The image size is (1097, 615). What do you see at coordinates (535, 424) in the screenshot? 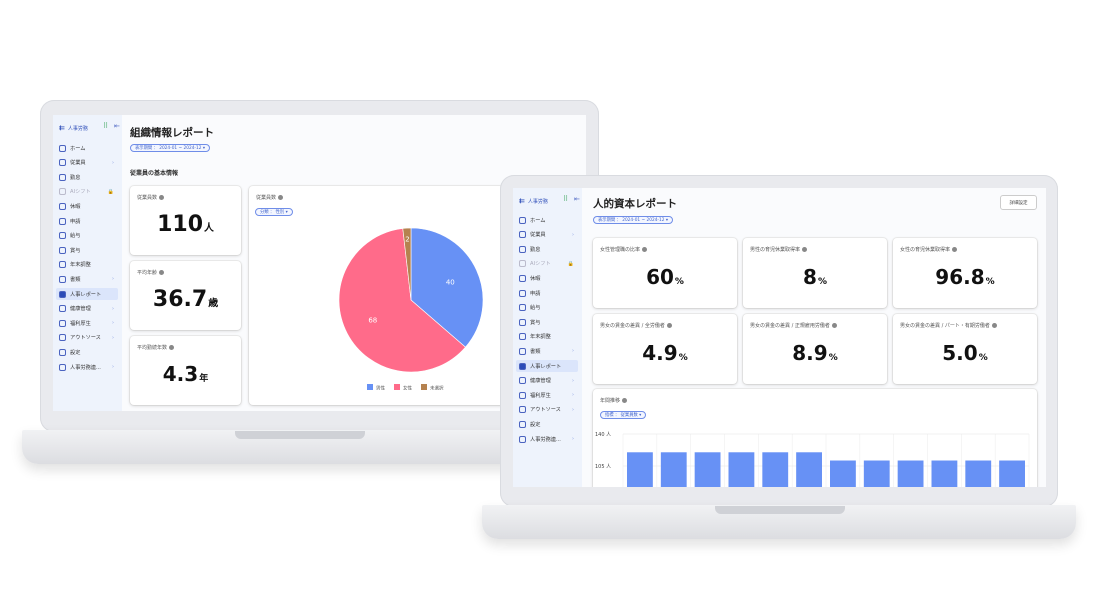
I see `sidebar-item-label: 設定` at bounding box center [535, 424].